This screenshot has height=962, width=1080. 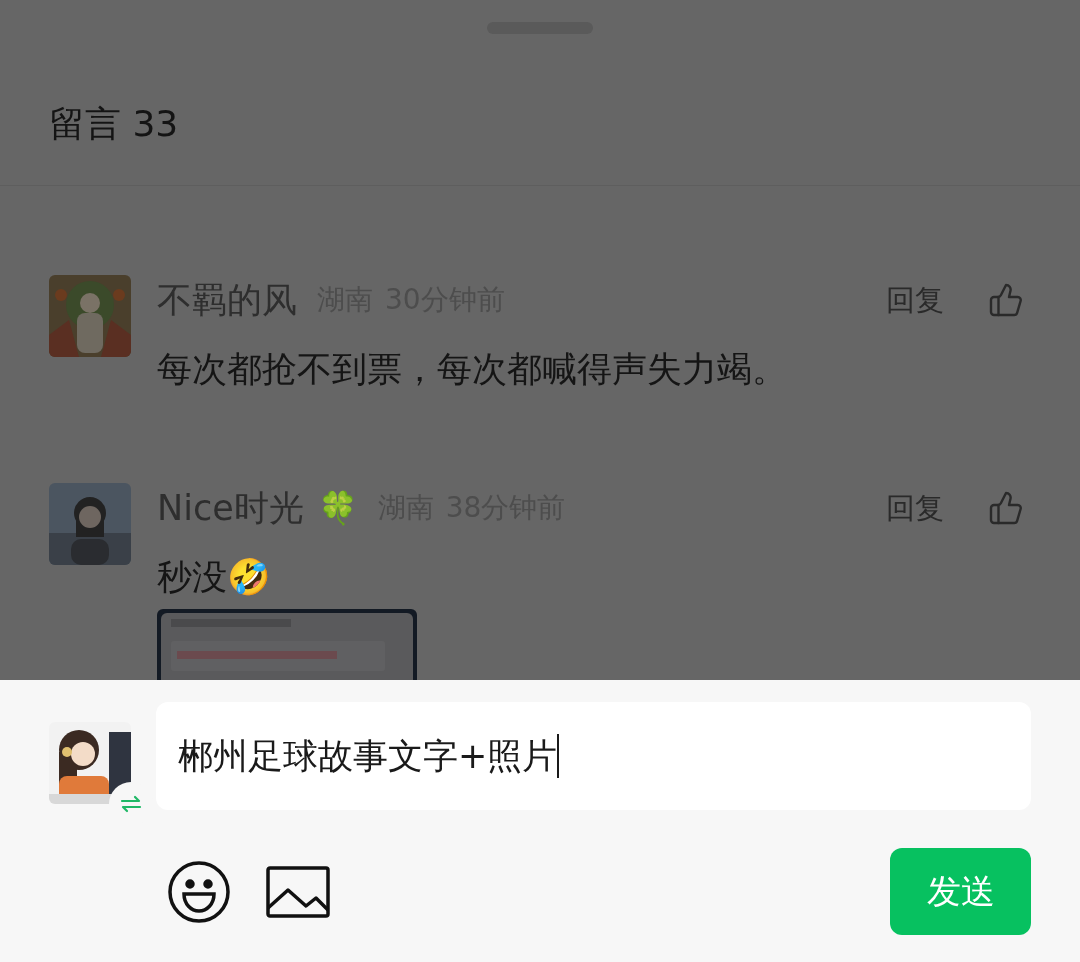 What do you see at coordinates (214, 577) in the screenshot?
I see `comment-text: 秒没🤣` at bounding box center [214, 577].